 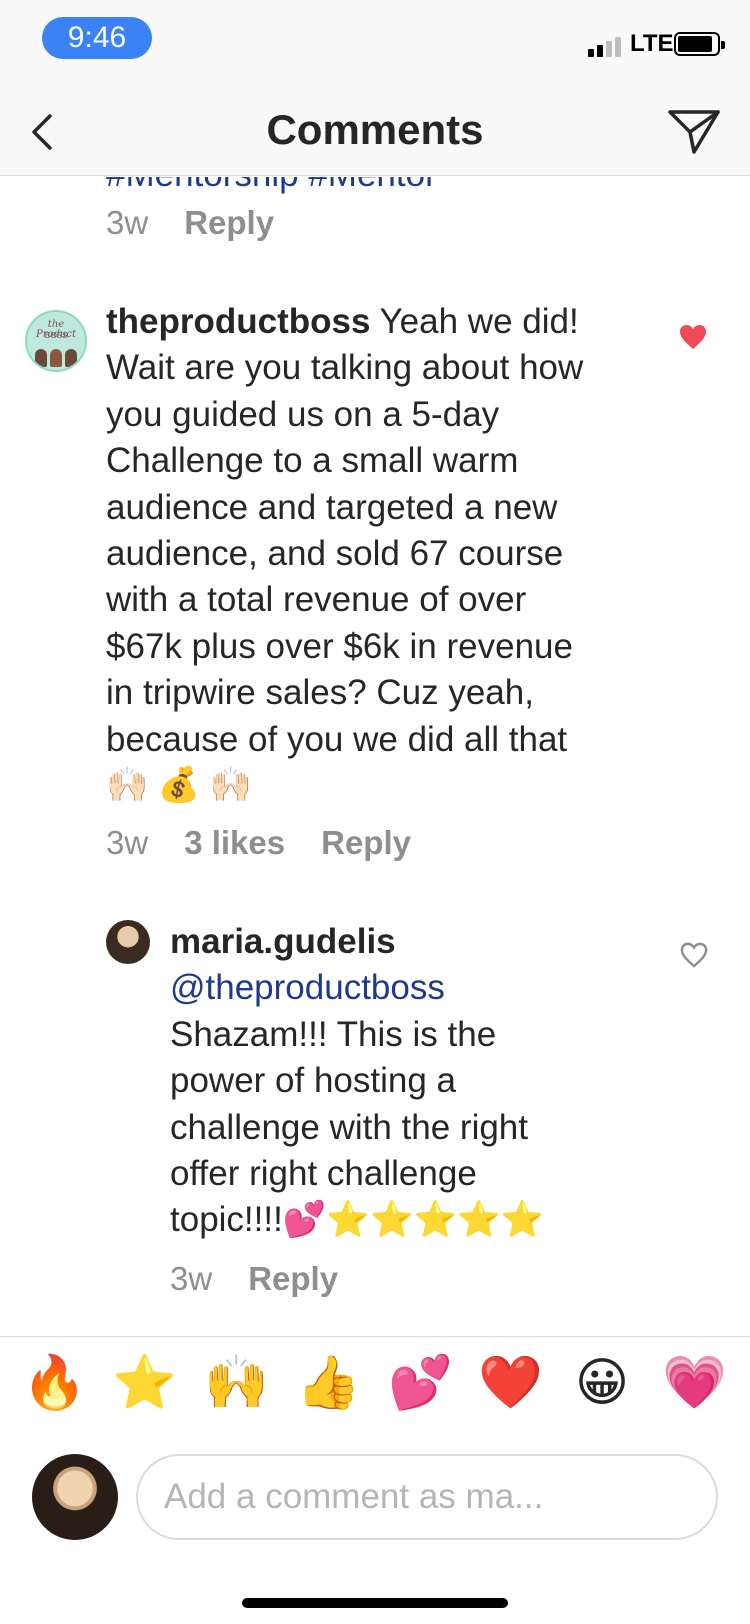 I want to click on comment-line: offer right challenge, so click(x=323, y=1174).